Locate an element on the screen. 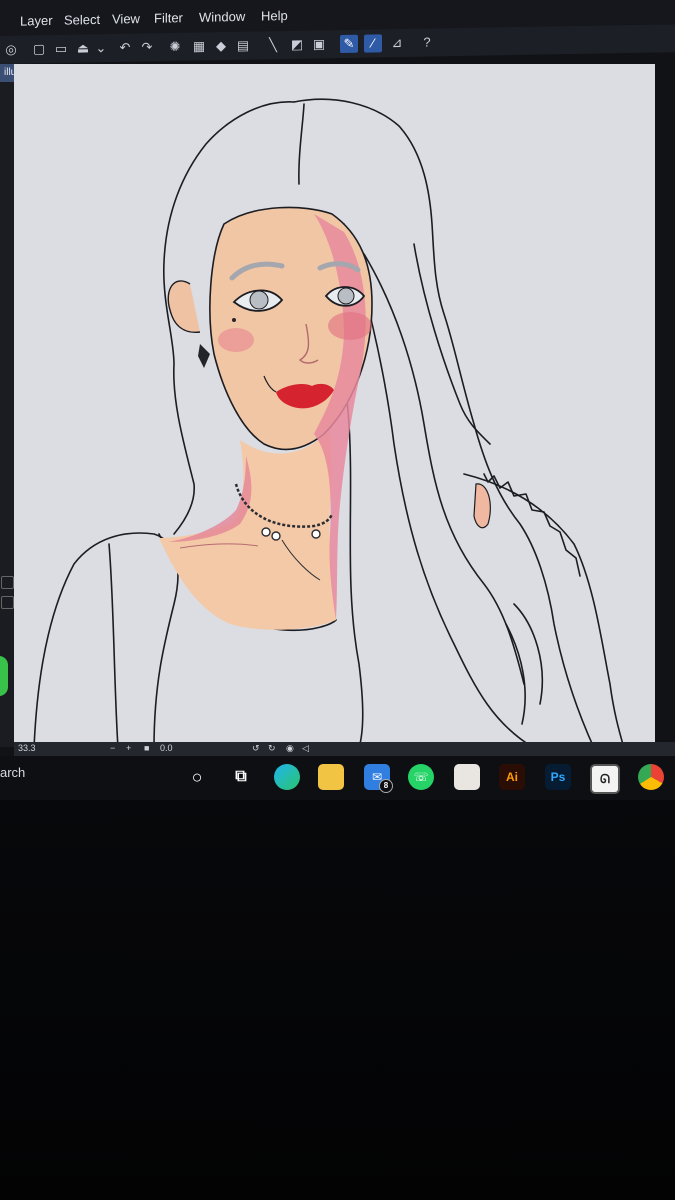 The height and width of the screenshot is (1200, 675). right-iris is located at coordinates (346, 296).